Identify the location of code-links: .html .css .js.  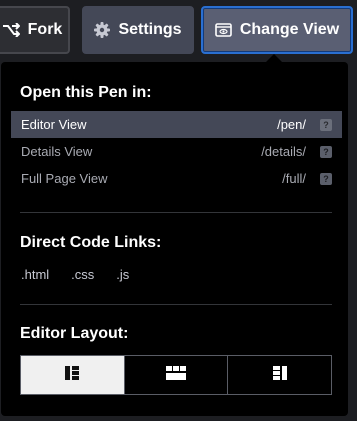
(75, 274).